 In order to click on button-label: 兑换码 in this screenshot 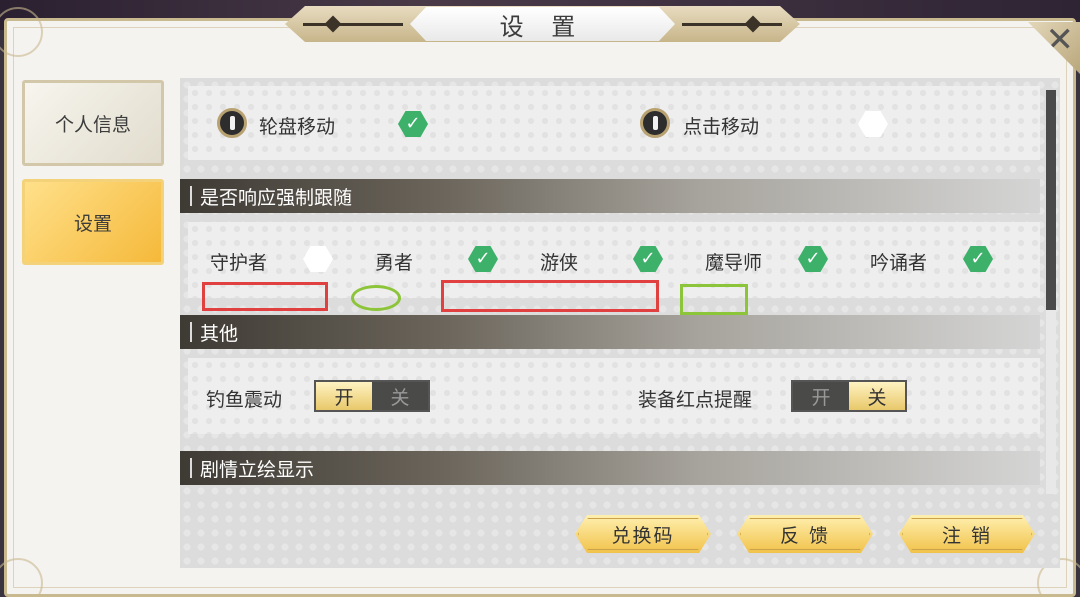, I will do `click(643, 535)`.